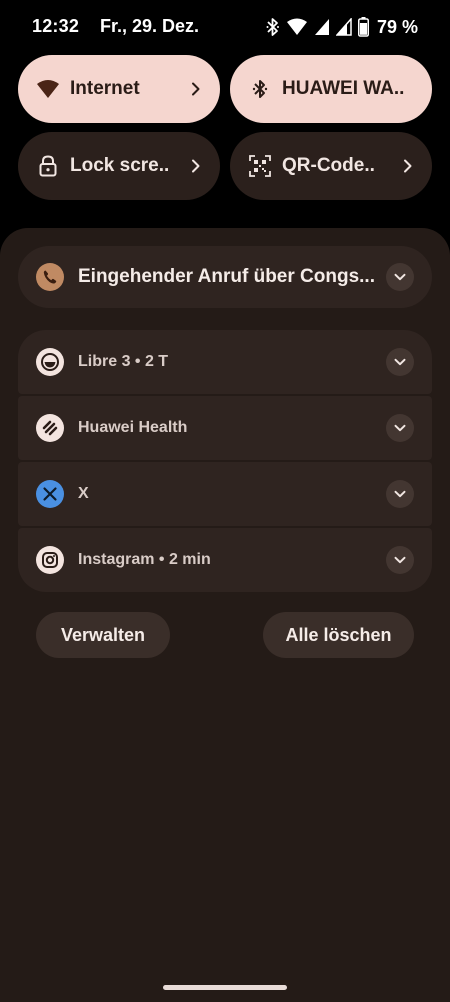  What do you see at coordinates (225, 428) in the screenshot?
I see `notification-huawei-health: Huawei Health` at bounding box center [225, 428].